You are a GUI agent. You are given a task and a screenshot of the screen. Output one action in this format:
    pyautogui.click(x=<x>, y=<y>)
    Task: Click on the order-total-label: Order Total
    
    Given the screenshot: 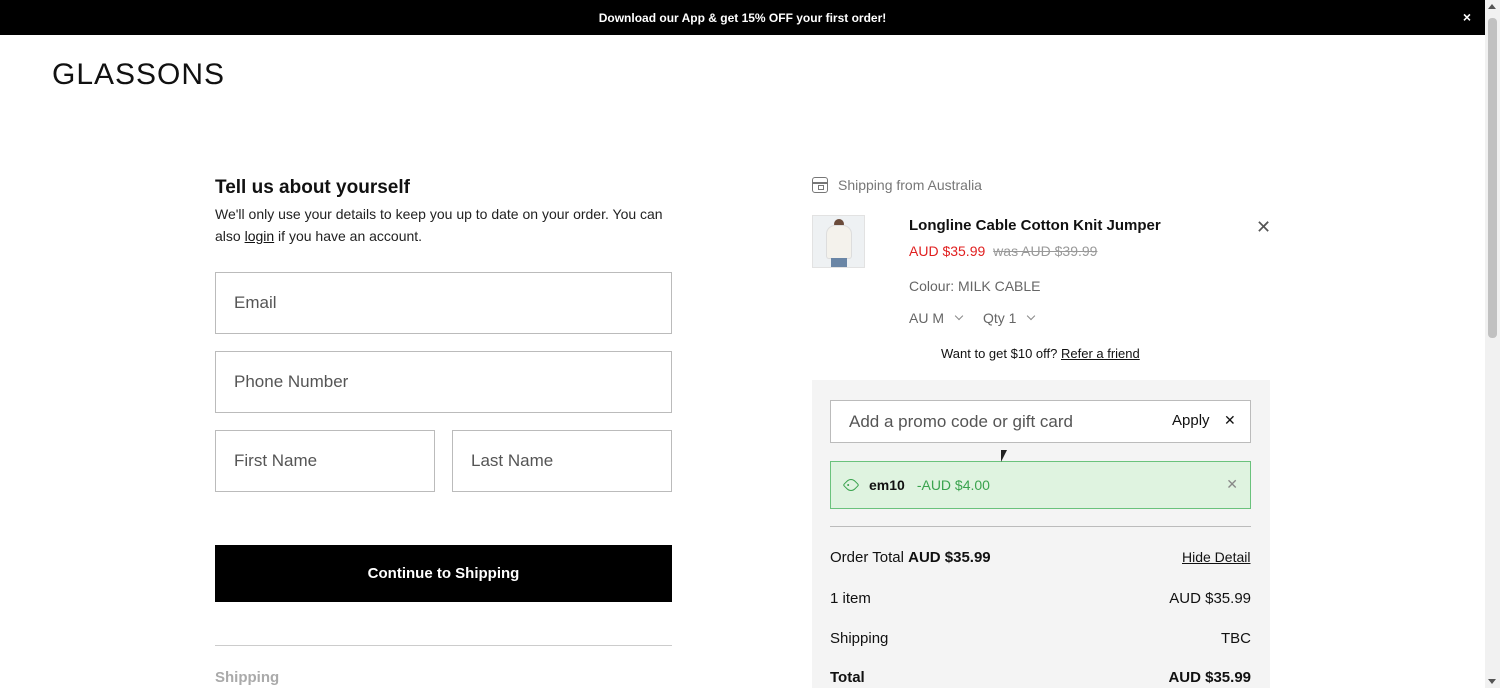 What is the action you would take?
    pyautogui.click(x=867, y=557)
    